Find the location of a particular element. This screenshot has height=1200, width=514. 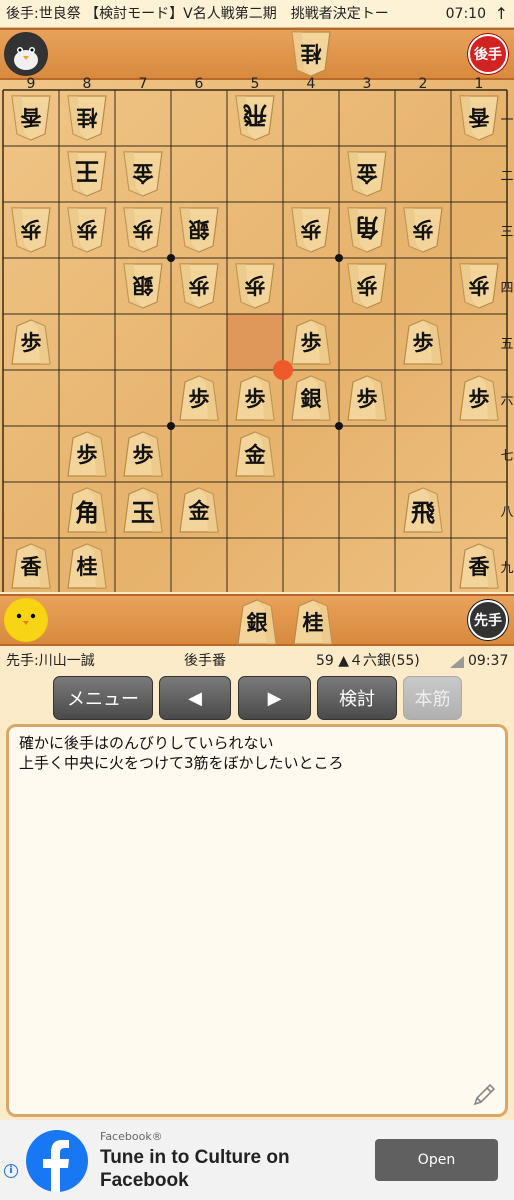

left-arrow-icon: ◀ is located at coordinates (195, 698).